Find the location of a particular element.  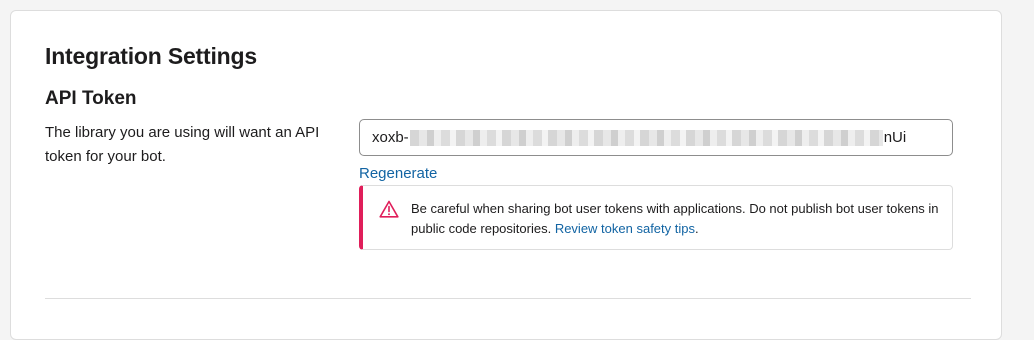

token-suffix: nUi is located at coordinates (895, 137).